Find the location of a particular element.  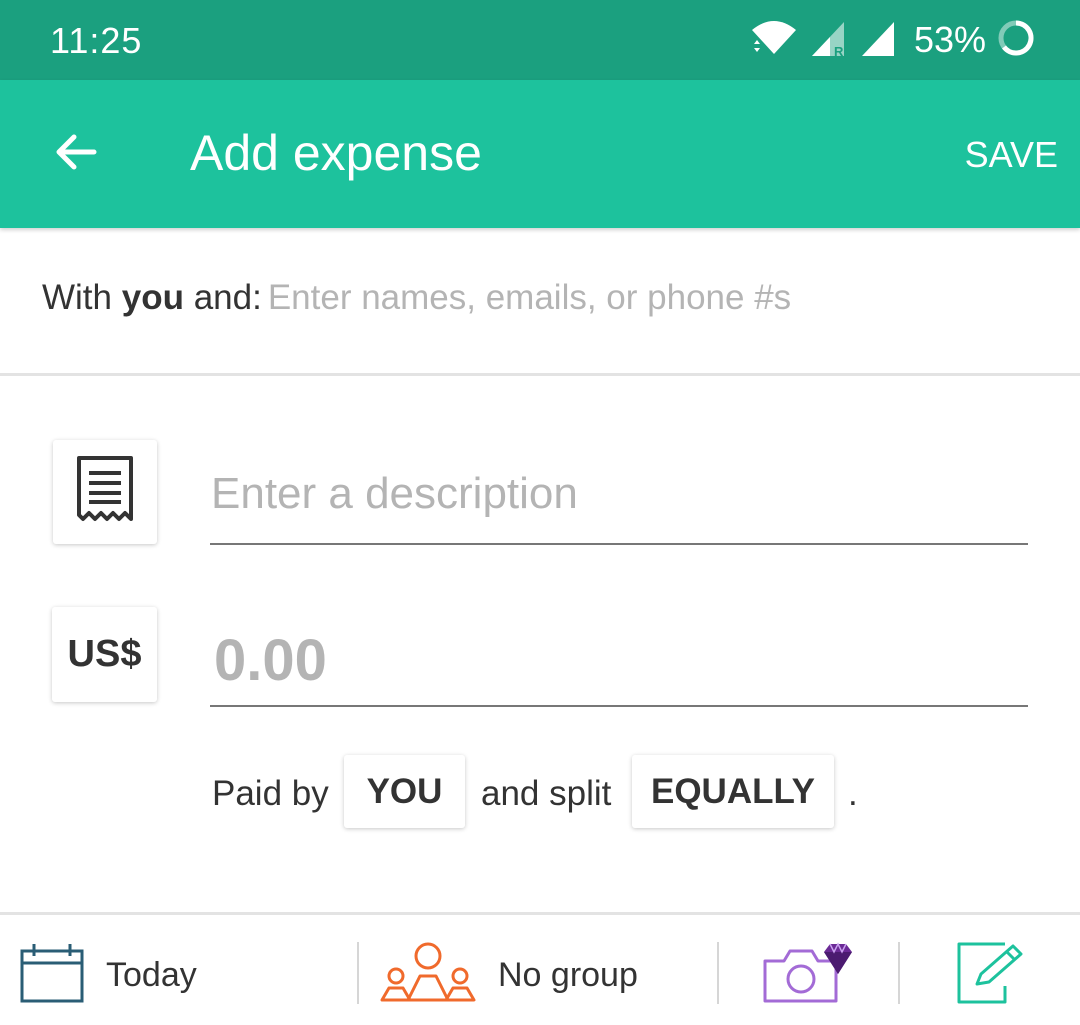

with-row: With you and: is located at coordinates (435, 298).